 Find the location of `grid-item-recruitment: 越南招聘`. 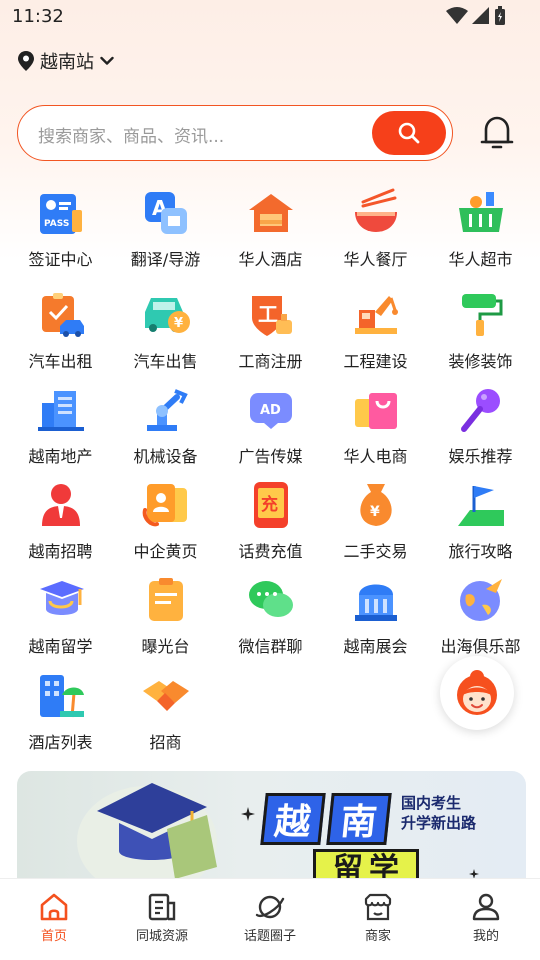

grid-item-recruitment: 越南招聘 is located at coordinates (60, 525).